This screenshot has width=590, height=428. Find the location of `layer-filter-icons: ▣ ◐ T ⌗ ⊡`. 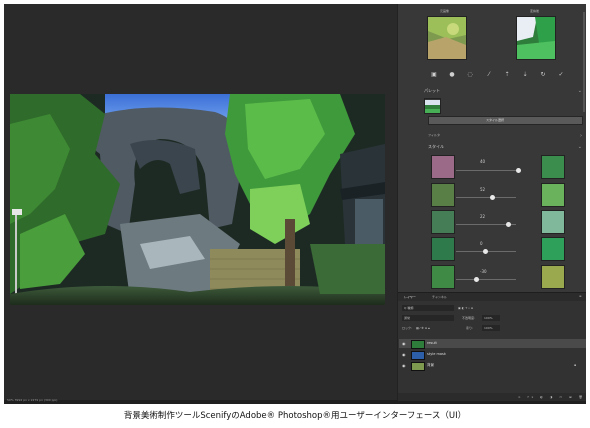

layer-filter-icons: ▣ ◐ T ⌗ ⊡ is located at coordinates (465, 308).